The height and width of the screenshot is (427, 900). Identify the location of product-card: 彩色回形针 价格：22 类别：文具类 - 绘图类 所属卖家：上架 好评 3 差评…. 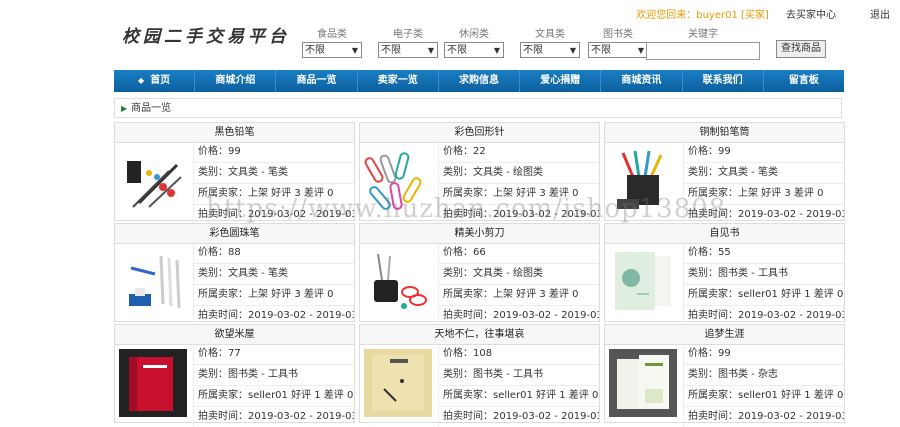
(479, 173).